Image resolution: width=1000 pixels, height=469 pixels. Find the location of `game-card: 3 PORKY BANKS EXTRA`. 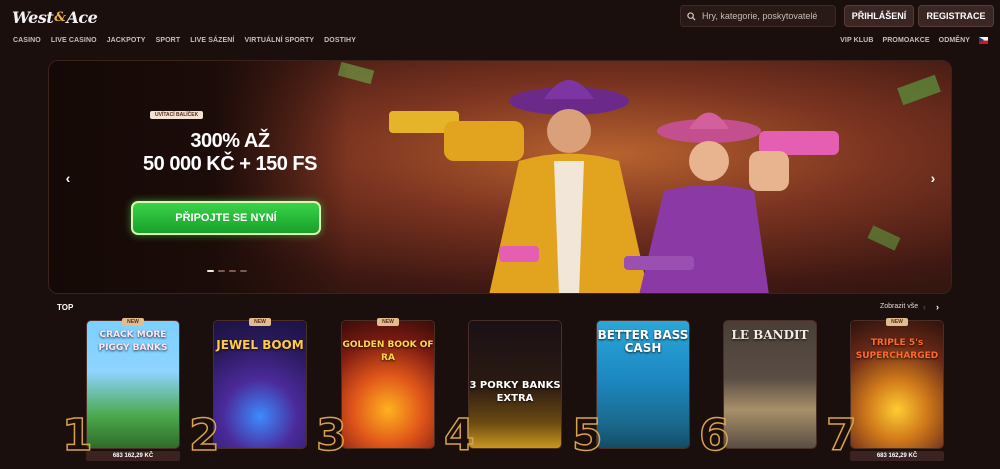

game-card: 3 PORKY BANKS EXTRA is located at coordinates (515, 384).